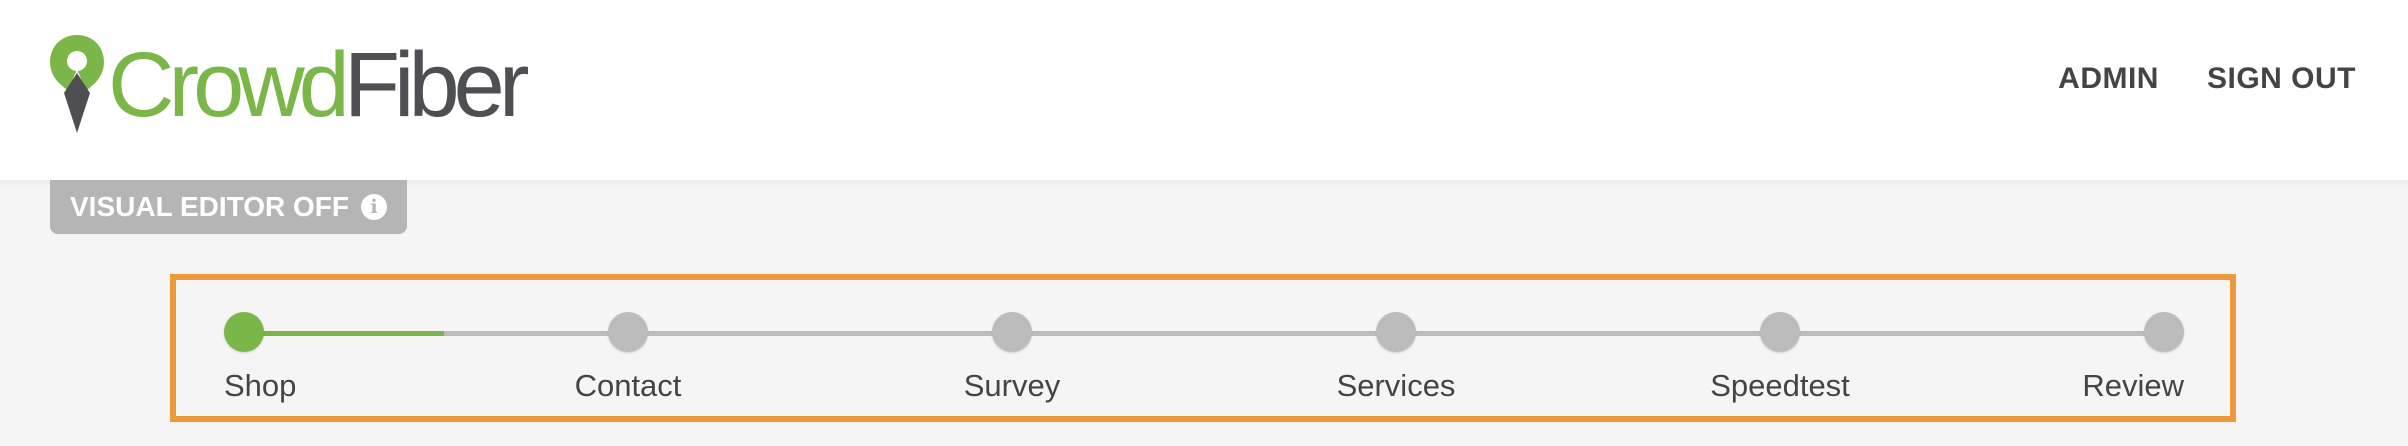 Image resolution: width=2408 pixels, height=446 pixels. Describe the element at coordinates (2281, 79) in the screenshot. I see `sign-out-link: SIGN OUT` at that location.